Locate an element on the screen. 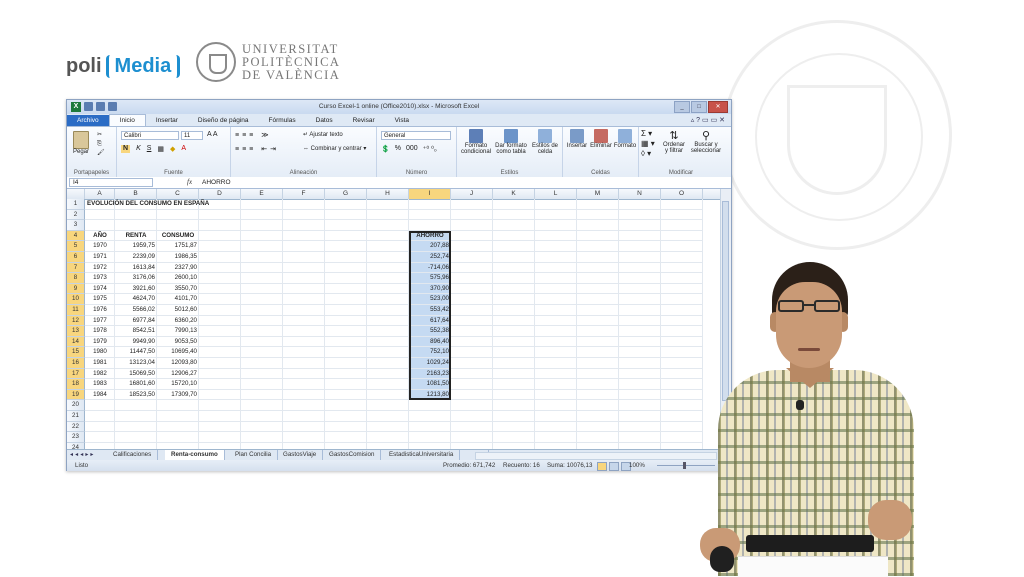 The width and height of the screenshot is (1024, 577). row-header: 8 is located at coordinates (76, 278).